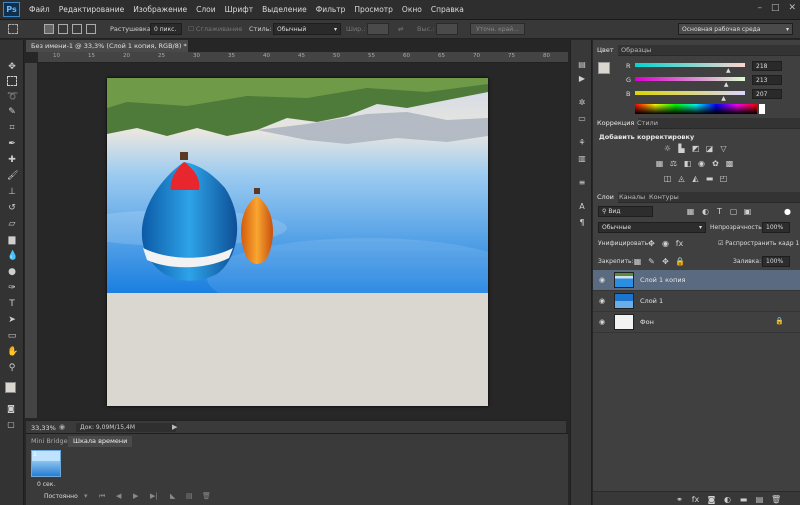  What do you see at coordinates (582, 223) in the screenshot?
I see `paragraph-icon: ¶` at bounding box center [582, 223].